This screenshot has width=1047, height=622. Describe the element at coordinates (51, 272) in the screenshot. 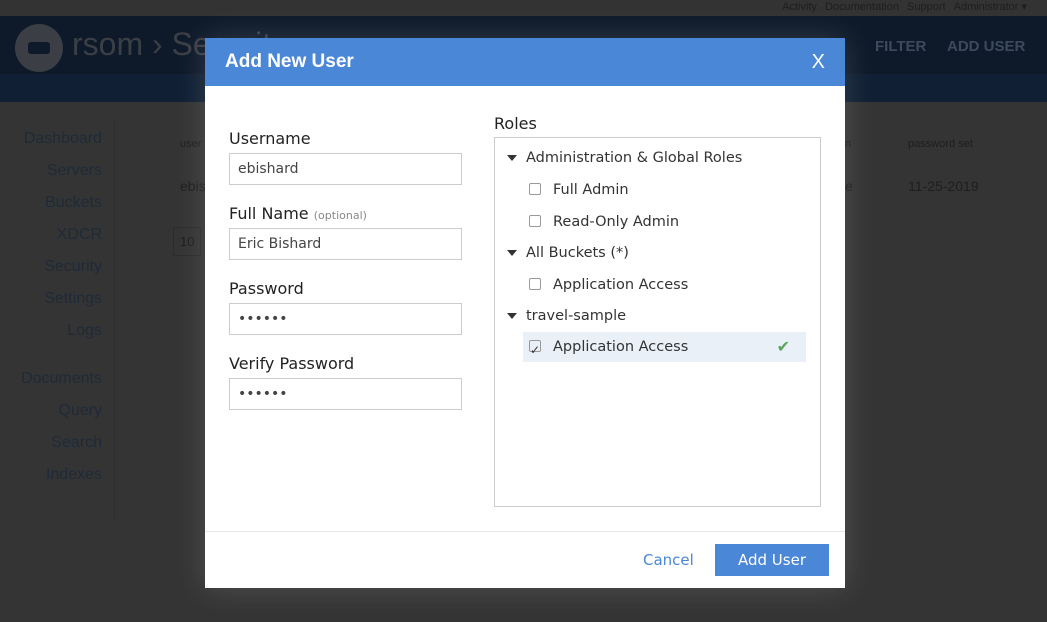

I see `sidebar-item-security: Security` at that location.